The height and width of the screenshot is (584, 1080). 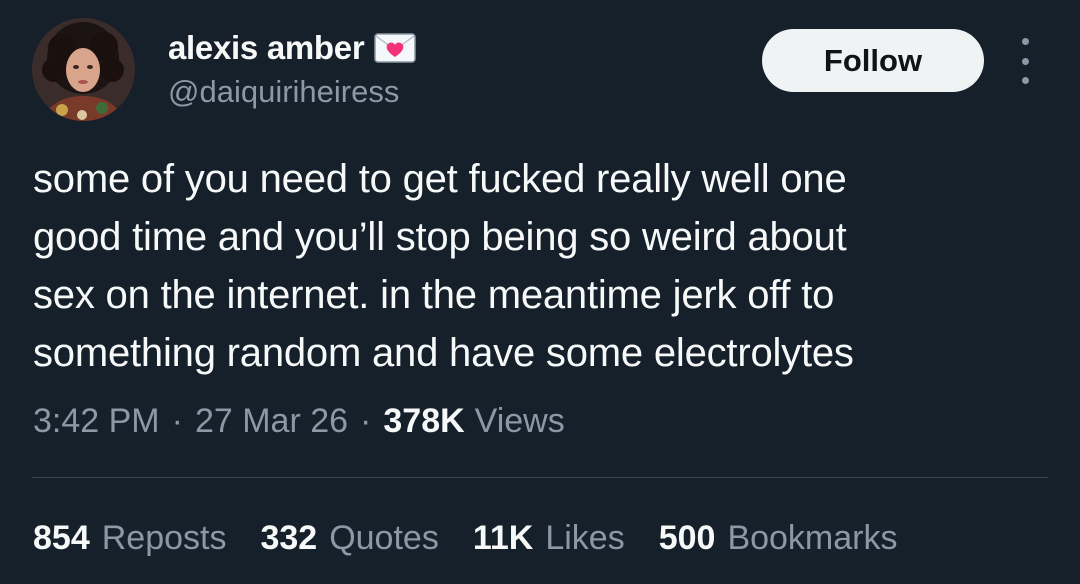 I want to click on quotes-stat: 332 Quotes, so click(x=349, y=538).